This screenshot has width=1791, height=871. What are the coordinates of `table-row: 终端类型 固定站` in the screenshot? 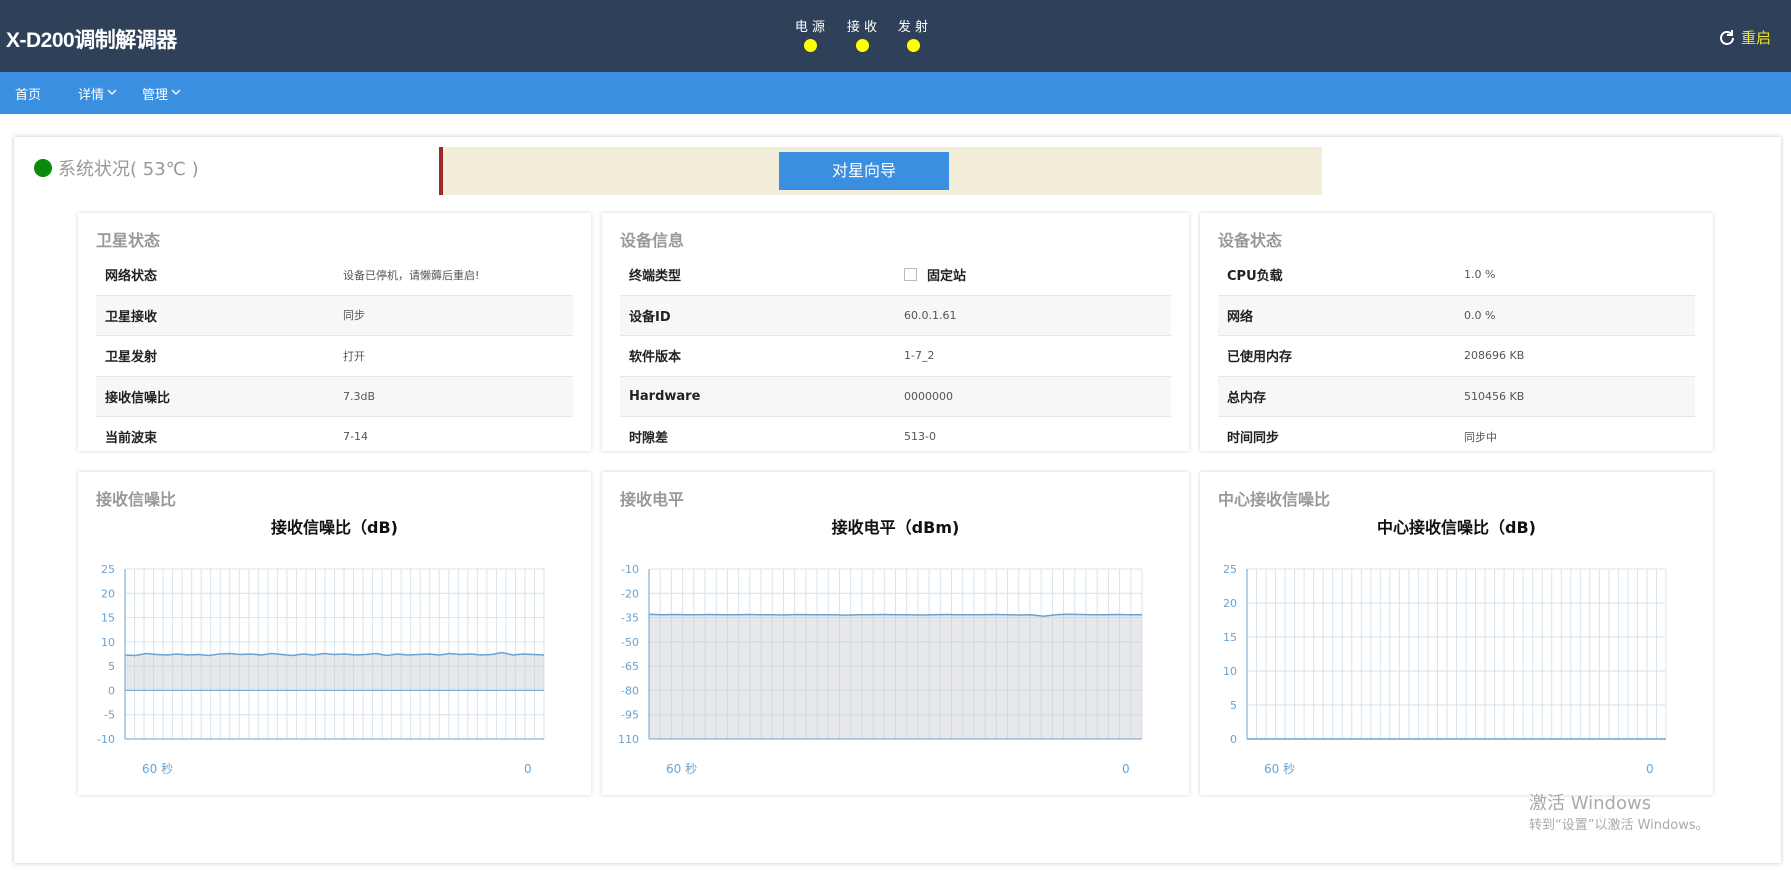 It's located at (895, 275).